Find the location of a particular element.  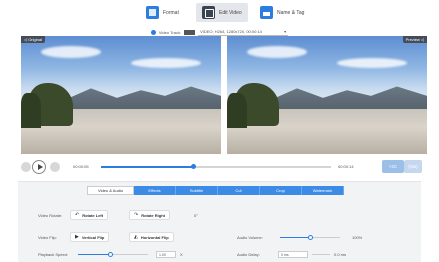

tab-name-tag-label: Name & Tag is located at coordinates (291, 12).